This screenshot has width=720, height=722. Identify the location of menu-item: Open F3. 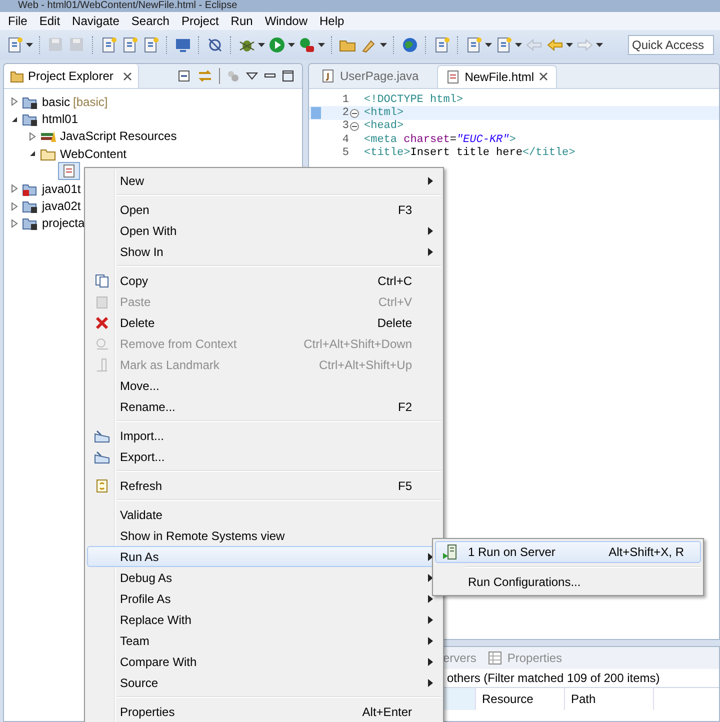
(264, 209).